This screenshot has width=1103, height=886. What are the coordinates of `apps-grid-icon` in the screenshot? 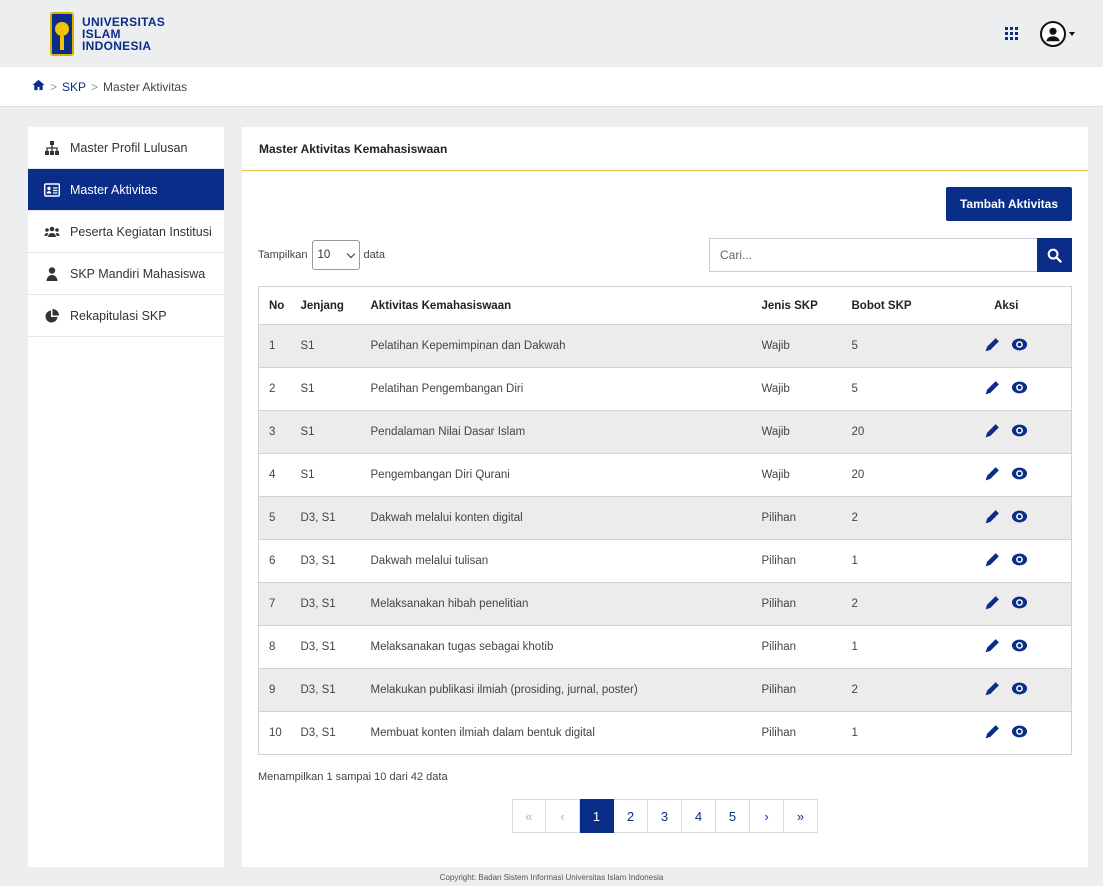 It's located at (1011, 33).